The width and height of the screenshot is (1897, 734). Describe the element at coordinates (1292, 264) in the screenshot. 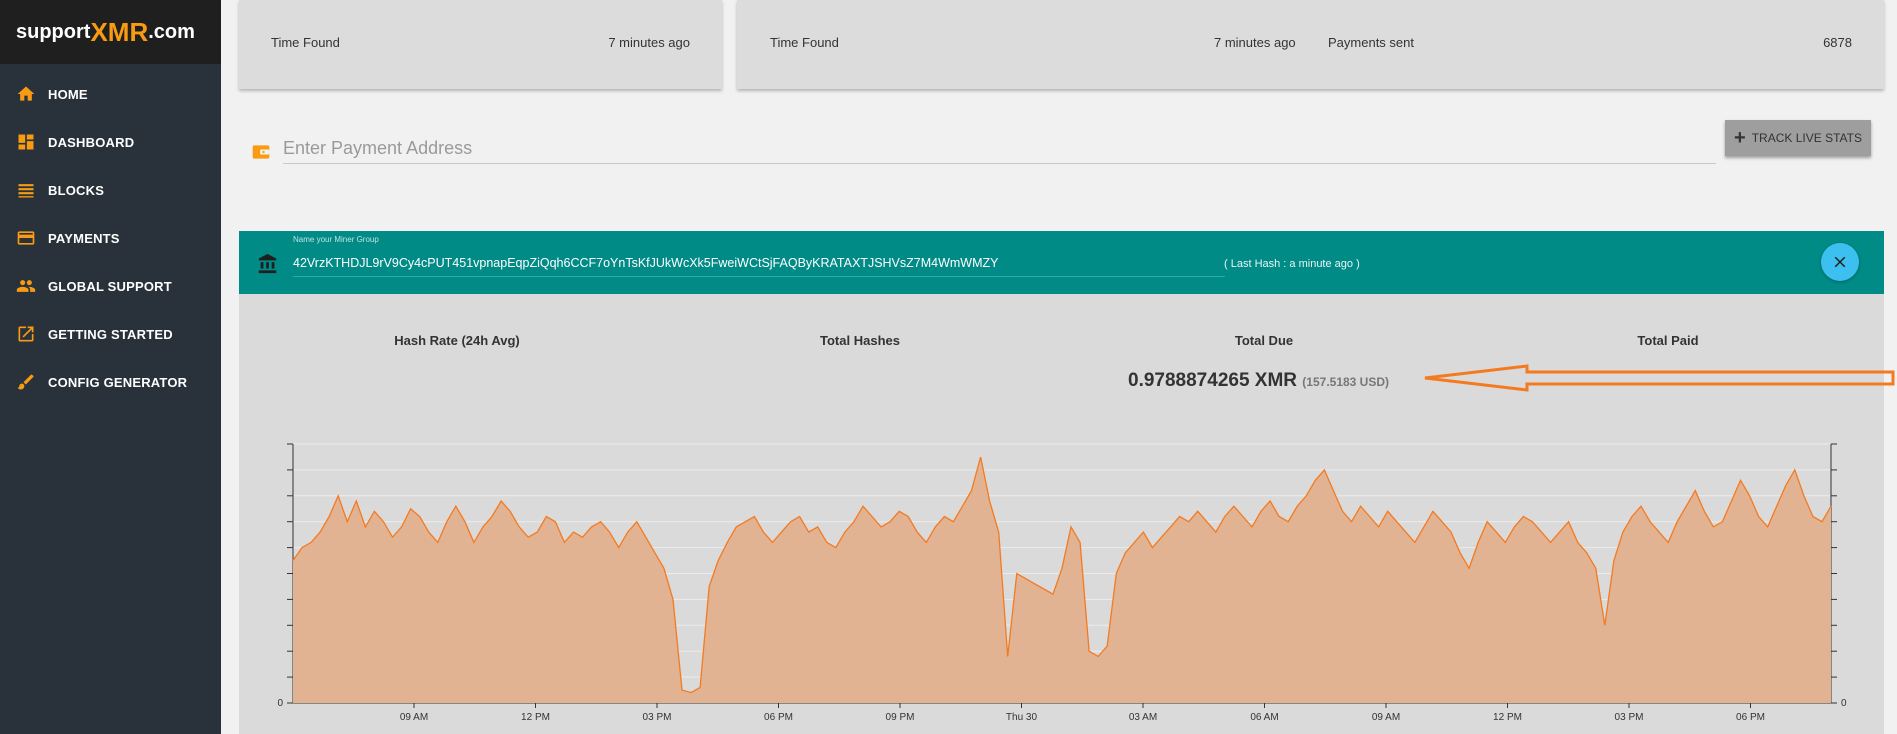

I see `last-hash-text: ( Last Hash : a minute ago )` at that location.